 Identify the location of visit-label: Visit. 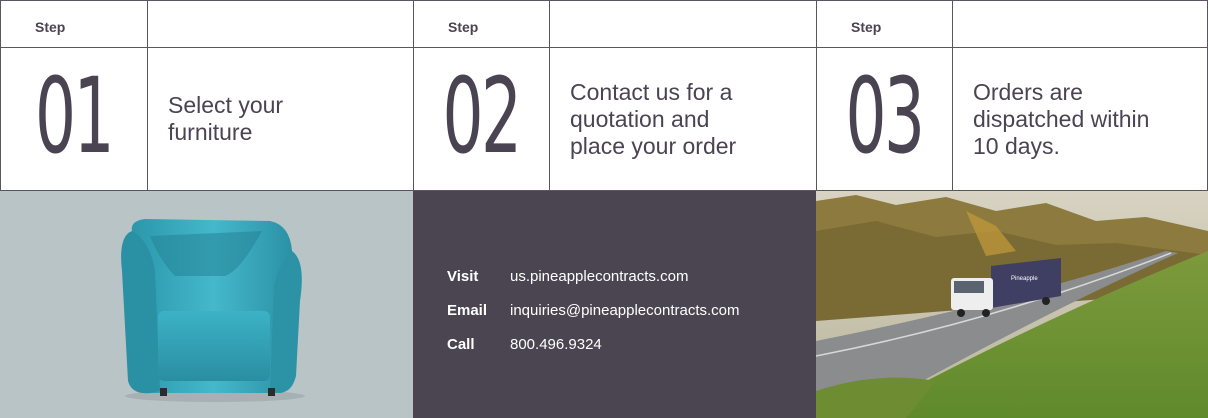
(463, 276).